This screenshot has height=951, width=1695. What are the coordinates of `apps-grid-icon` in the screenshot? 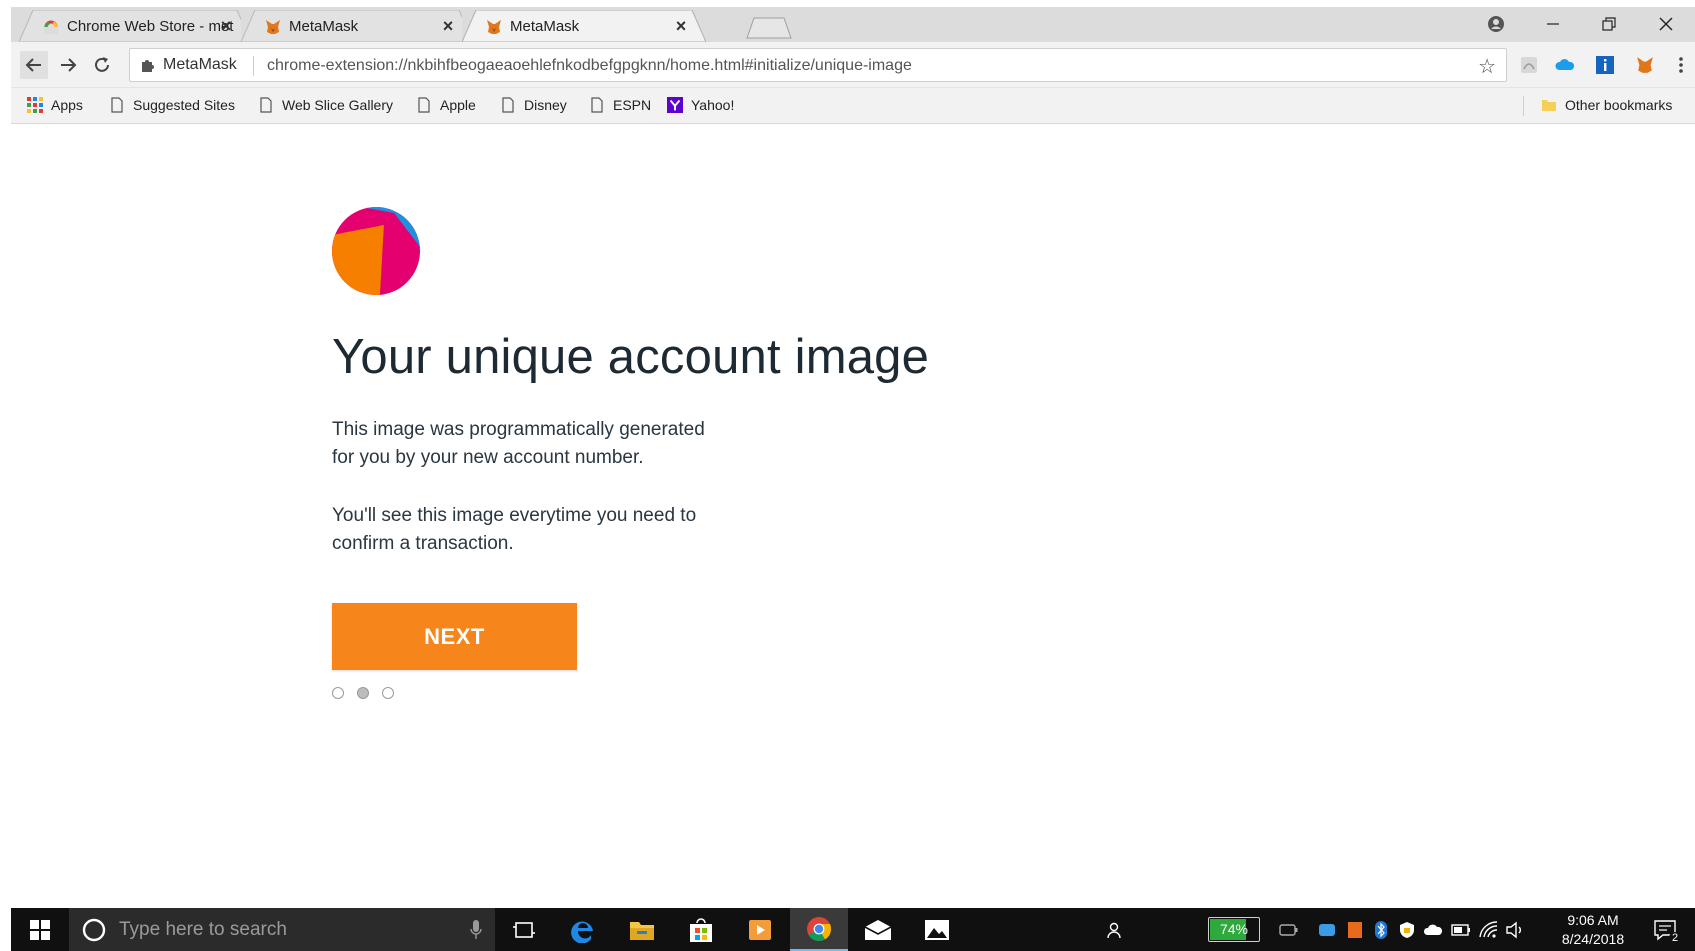 It's located at (35, 105).